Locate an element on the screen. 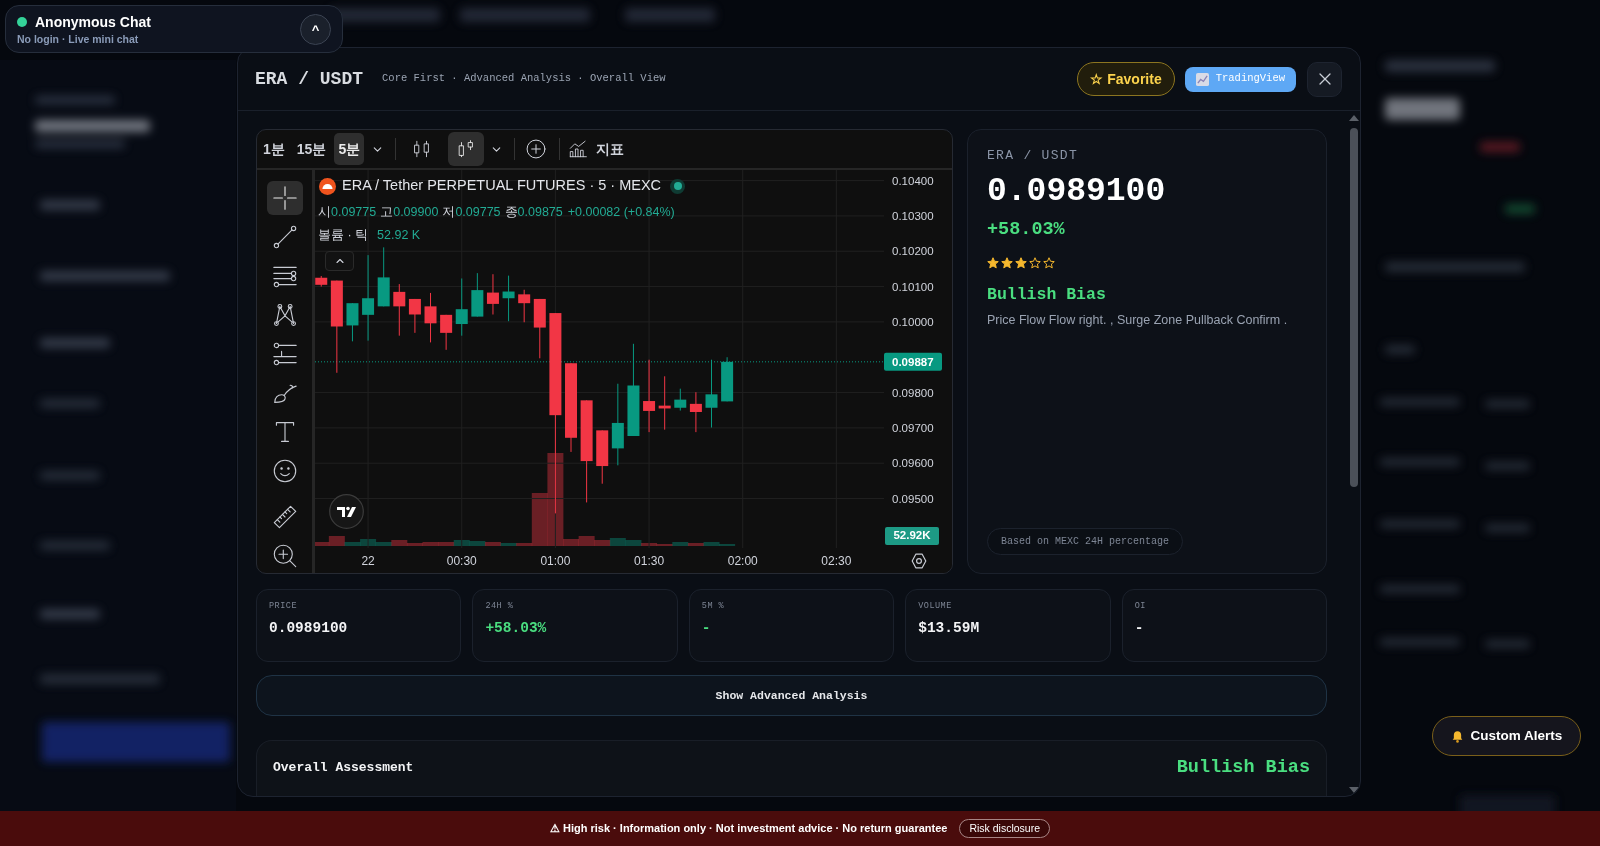  price-axis-label: 0.09600 is located at coordinates (913, 463).